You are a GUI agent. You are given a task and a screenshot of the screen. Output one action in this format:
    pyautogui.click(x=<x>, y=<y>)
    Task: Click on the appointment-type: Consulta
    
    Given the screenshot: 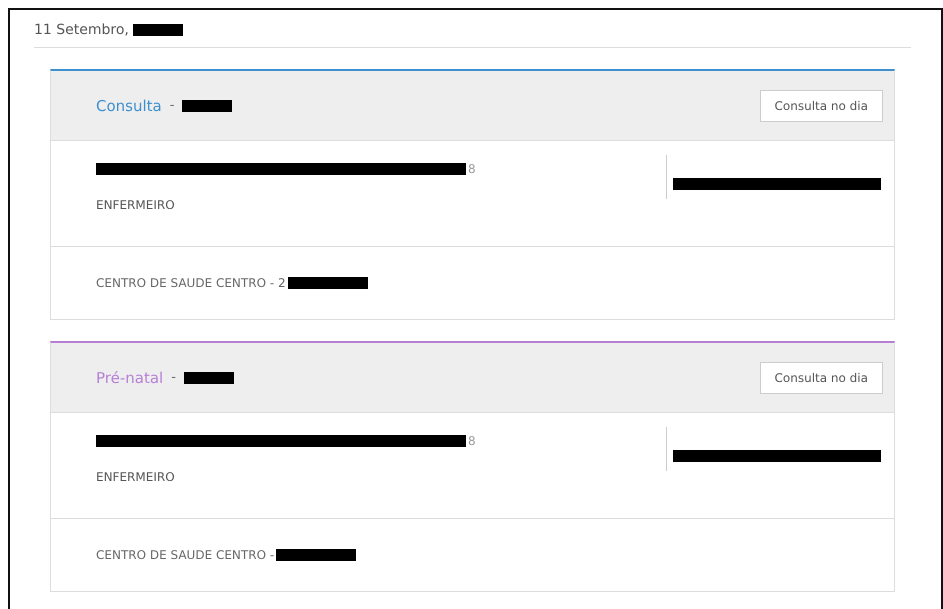 What is the action you would take?
    pyautogui.click(x=129, y=105)
    